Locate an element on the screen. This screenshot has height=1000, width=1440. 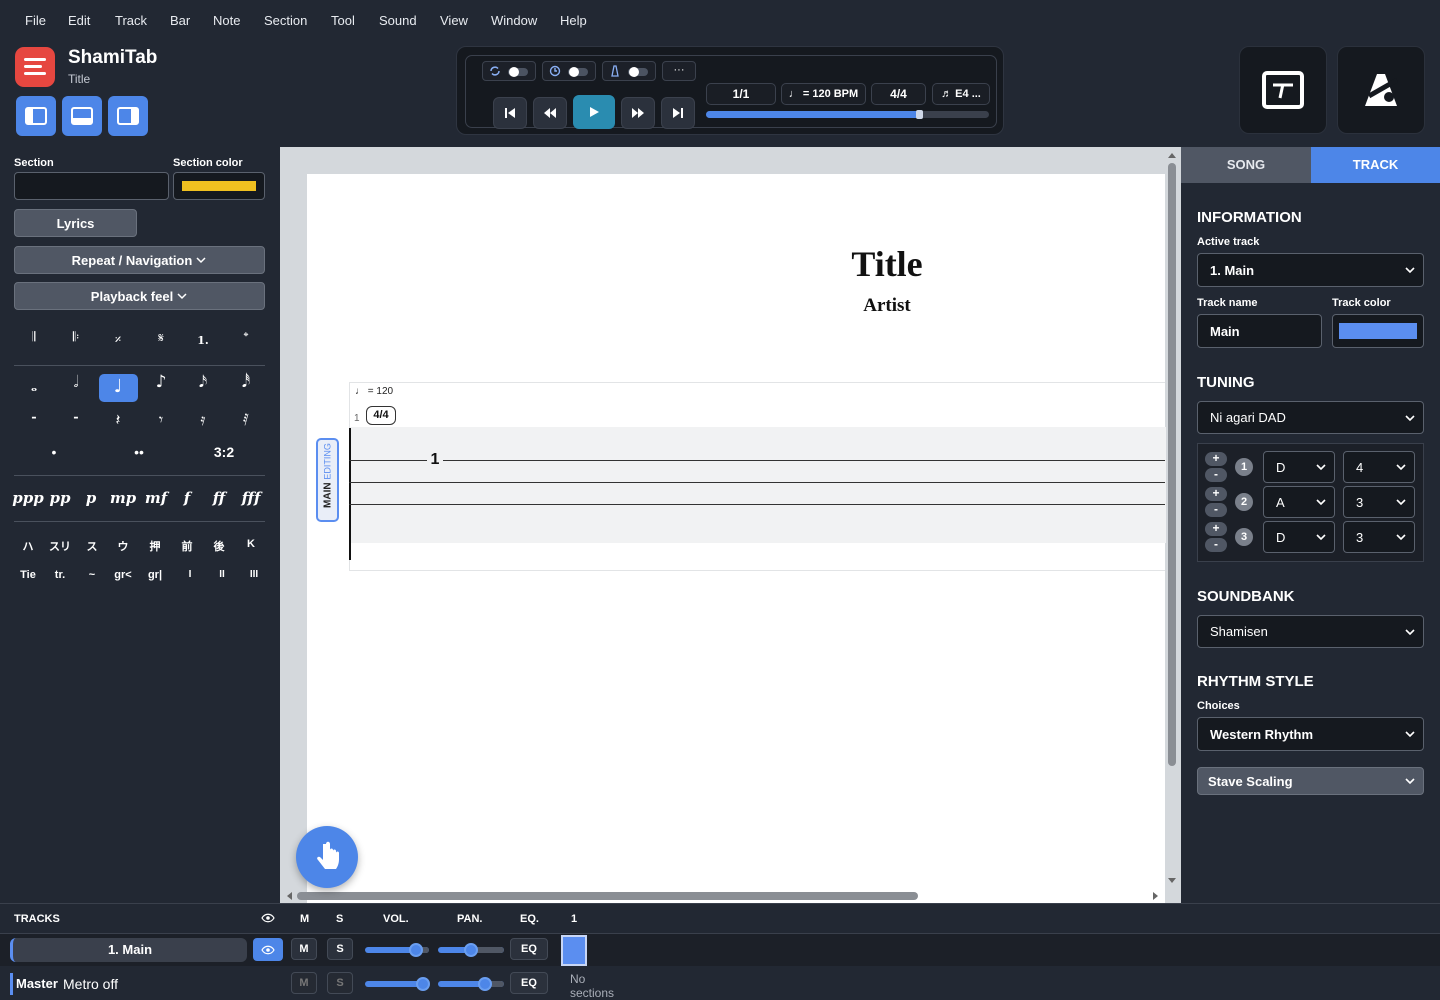
countin-toggle is located at coordinates (569, 71).